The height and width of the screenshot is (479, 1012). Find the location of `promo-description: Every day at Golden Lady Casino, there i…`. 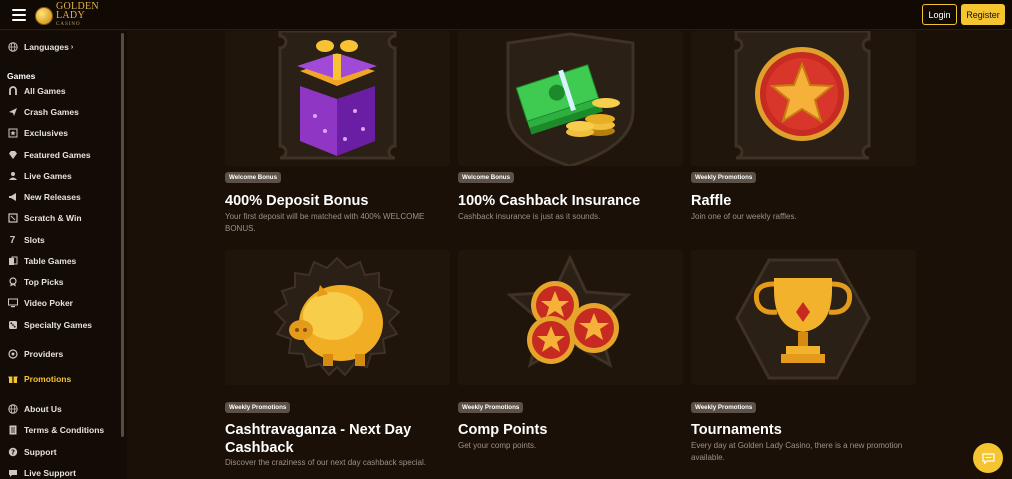

promo-description: Every day at Golden Lady Casino, there i… is located at coordinates (797, 451).